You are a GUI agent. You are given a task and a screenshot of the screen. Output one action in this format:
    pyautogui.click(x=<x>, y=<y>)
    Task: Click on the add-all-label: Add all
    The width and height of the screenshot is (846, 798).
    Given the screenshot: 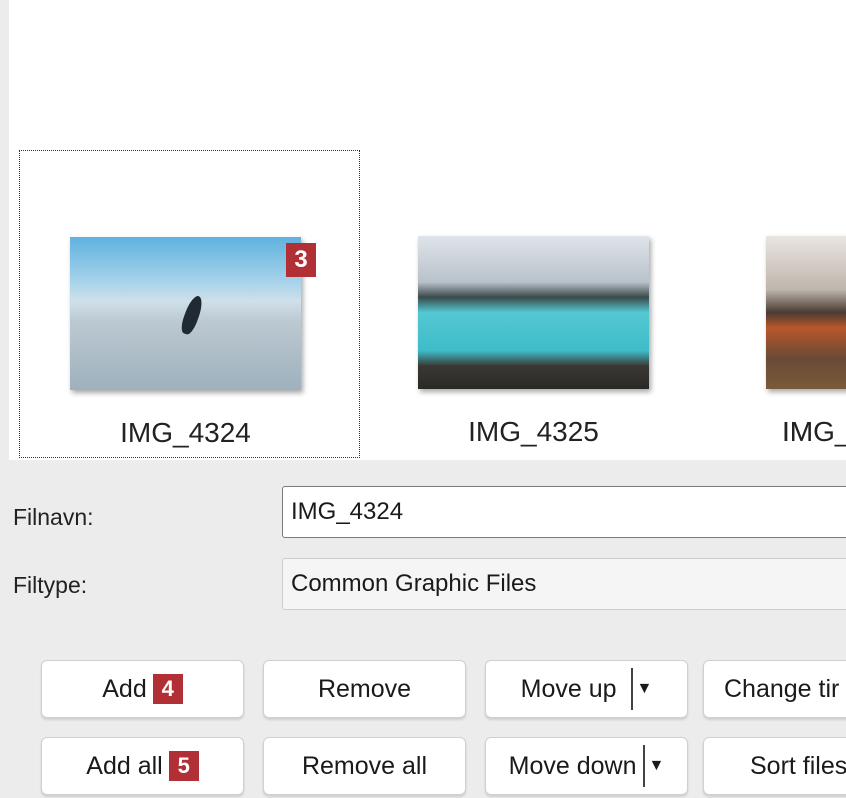 What is the action you would take?
    pyautogui.click(x=124, y=765)
    